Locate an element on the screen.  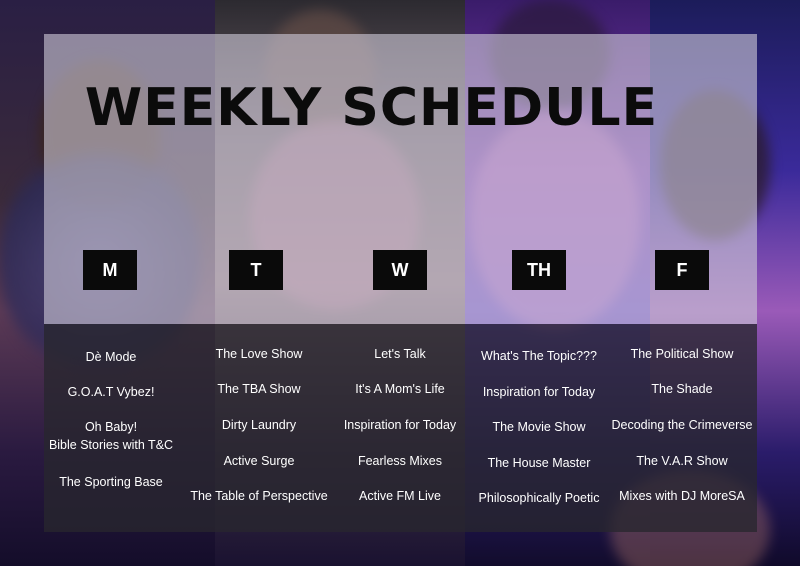
list-item: Active FM Live is located at coordinates (400, 496).